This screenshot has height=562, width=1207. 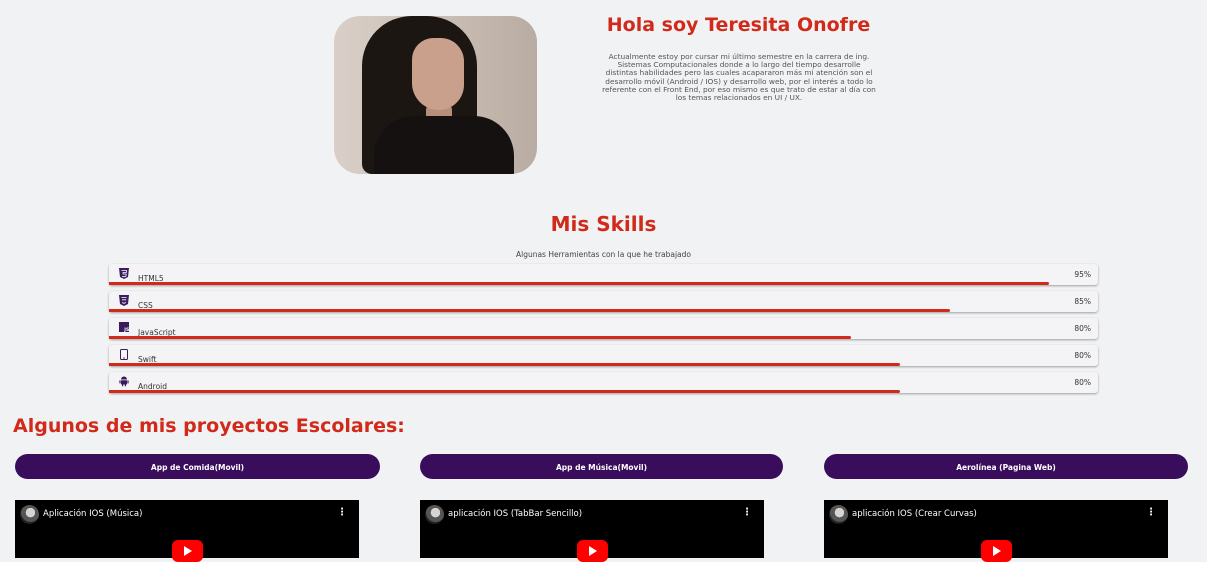 What do you see at coordinates (124, 300) in the screenshot?
I see `css3-icon` at bounding box center [124, 300].